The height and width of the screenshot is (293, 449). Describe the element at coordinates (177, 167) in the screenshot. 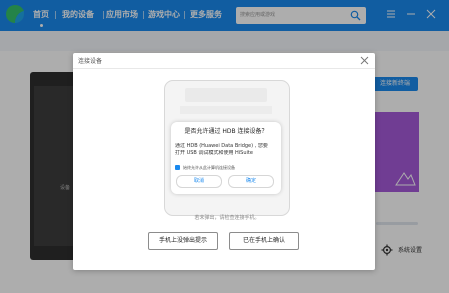

I see `checkbox-checked-icon` at that location.